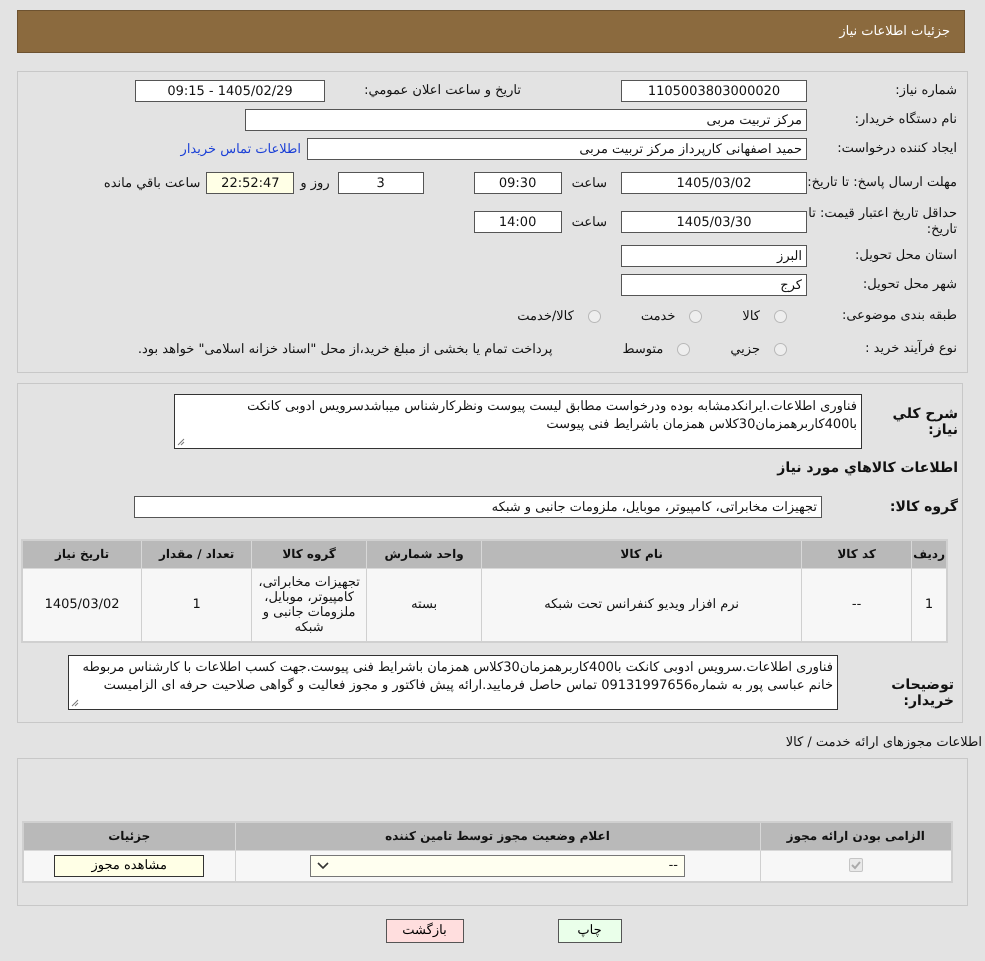 The height and width of the screenshot is (961, 985). I want to click on page-title: جزئیات اطلاعات نیاز, so click(894, 31).